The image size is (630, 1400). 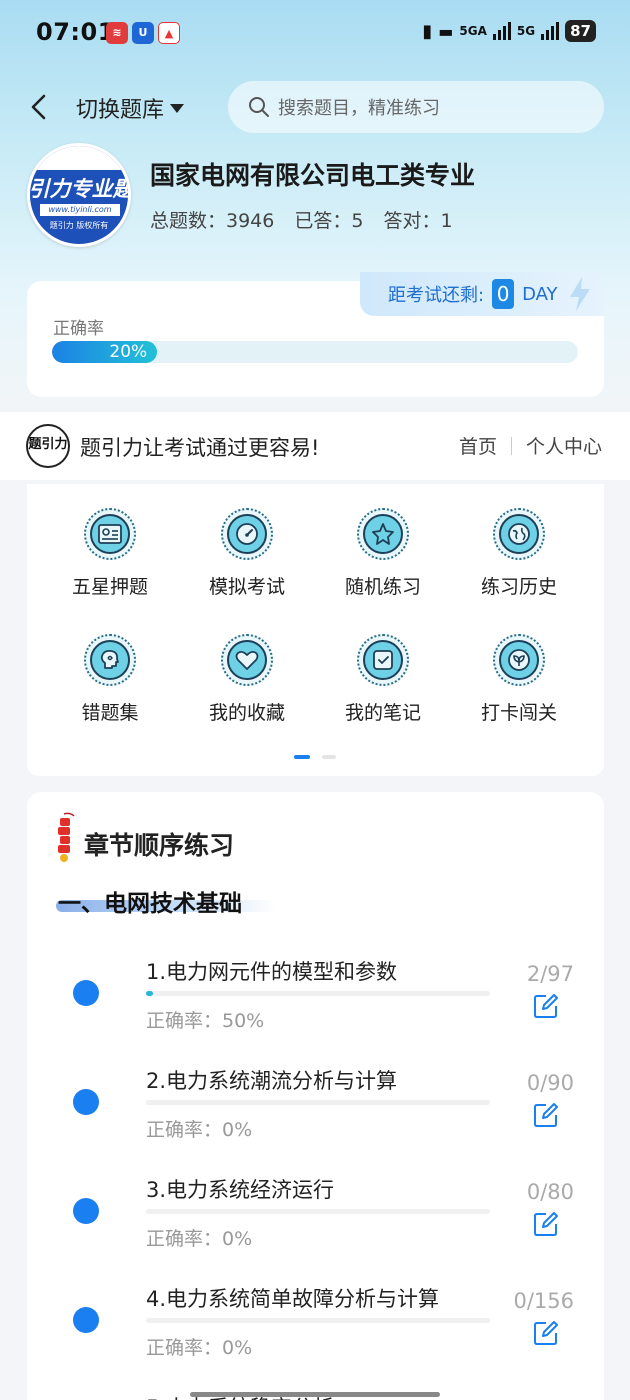 What do you see at coordinates (293, 1299) in the screenshot?
I see `chapter-name: 4.电力系统简单故障分析与计算` at bounding box center [293, 1299].